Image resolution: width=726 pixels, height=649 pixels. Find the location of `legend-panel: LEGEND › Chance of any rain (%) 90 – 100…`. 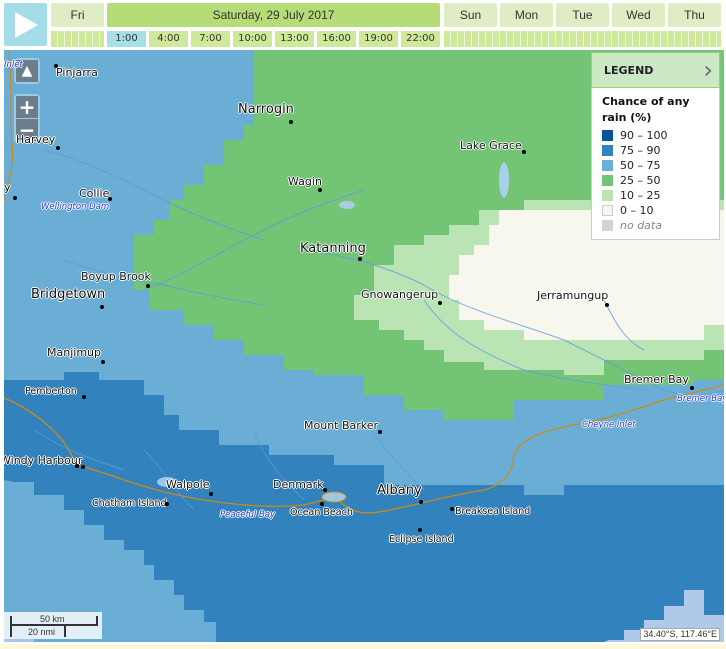

legend-panel: LEGEND › Chance of any rain (%) 90 – 100… is located at coordinates (655, 146).